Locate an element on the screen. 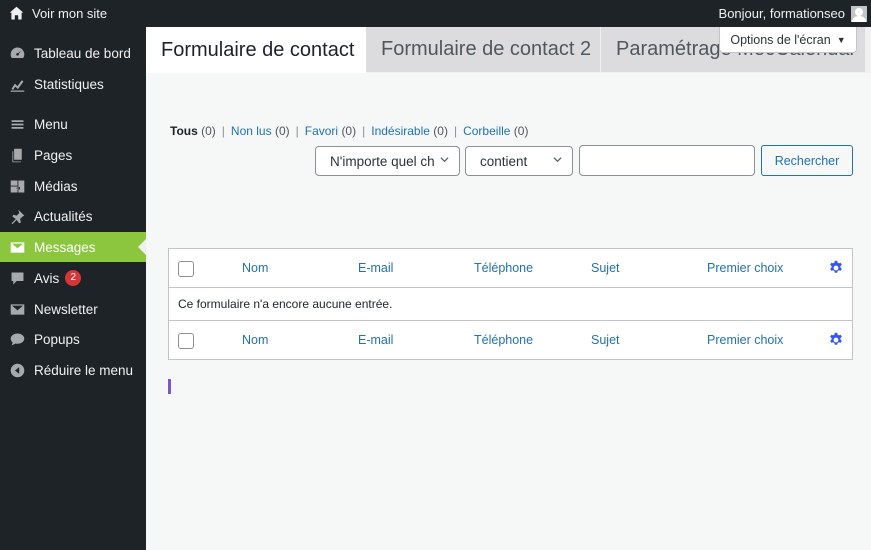 The image size is (871, 550). empty-message: Ce formulaire n'a encore aucune entrée. is located at coordinates (285, 304).